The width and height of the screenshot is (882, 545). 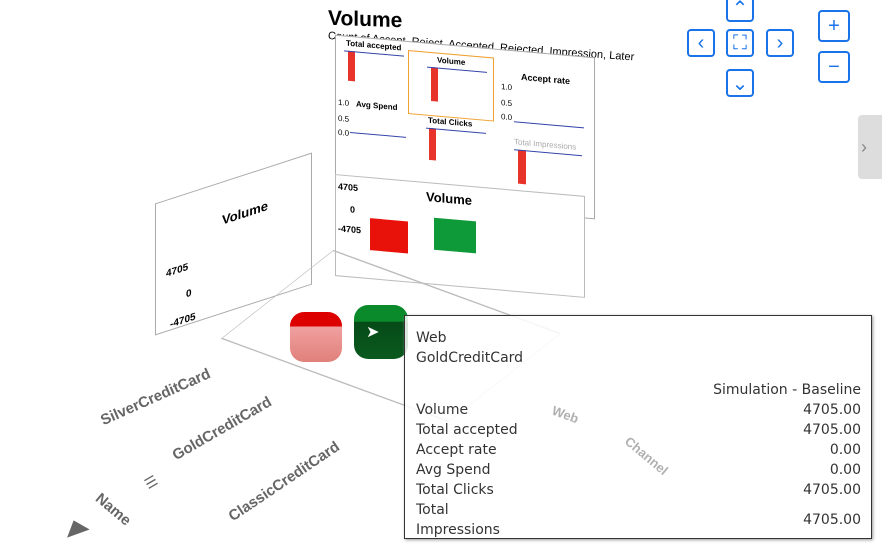 What do you see at coordinates (381, 332) in the screenshot?
I see `cylinder-green` at bounding box center [381, 332].